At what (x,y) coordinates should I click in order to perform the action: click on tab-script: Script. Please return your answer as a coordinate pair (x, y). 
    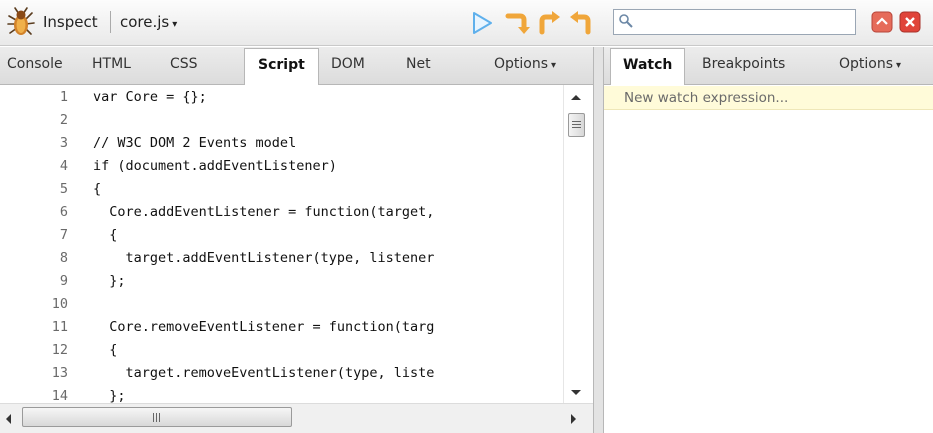
    Looking at the image, I should click on (281, 66).